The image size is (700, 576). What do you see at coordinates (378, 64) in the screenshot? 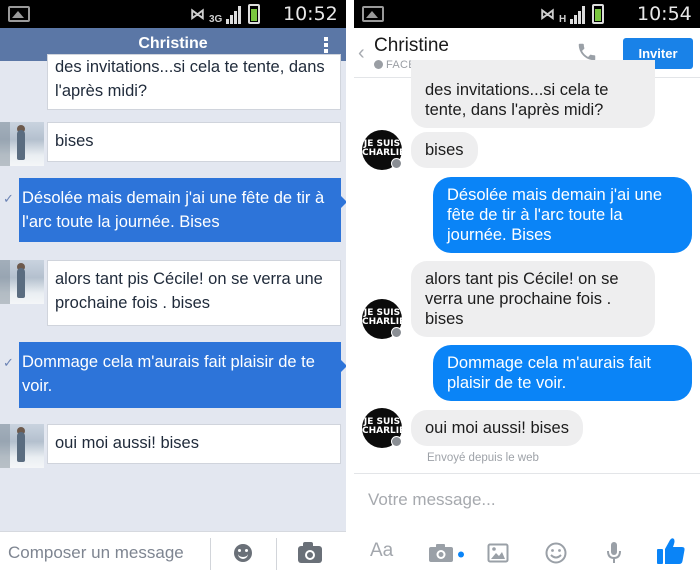
I see `facebook-icon` at bounding box center [378, 64].